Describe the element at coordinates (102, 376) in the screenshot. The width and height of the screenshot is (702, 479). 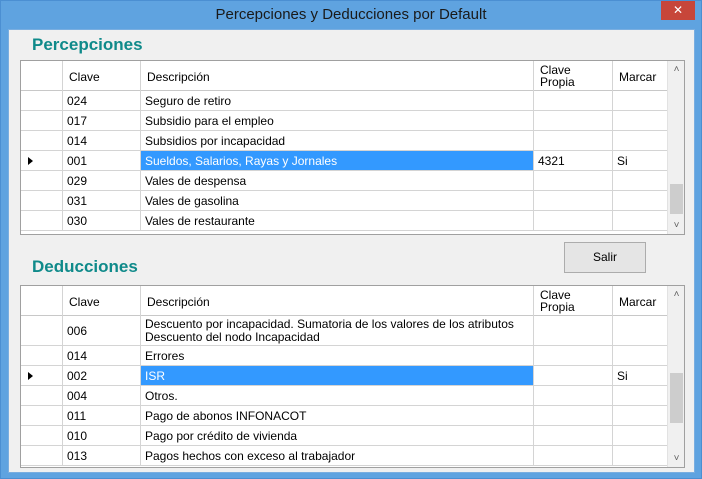
I see `cell-clave: 002` at that location.